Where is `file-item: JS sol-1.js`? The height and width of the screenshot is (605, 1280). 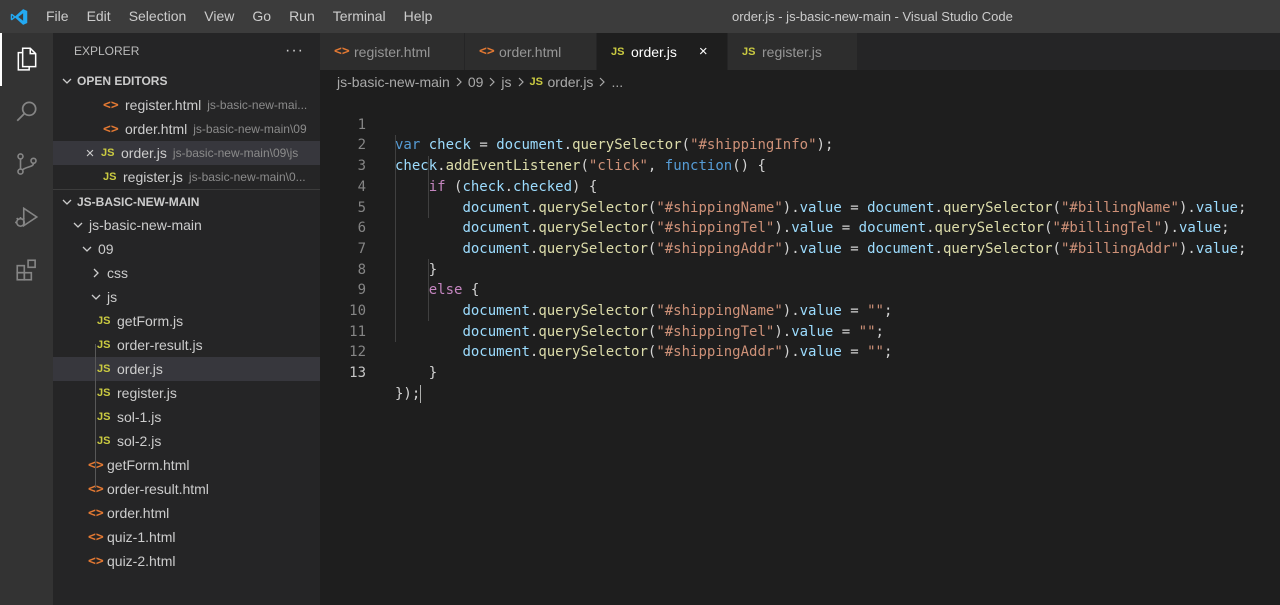 file-item: JS sol-1.js is located at coordinates (186, 417).